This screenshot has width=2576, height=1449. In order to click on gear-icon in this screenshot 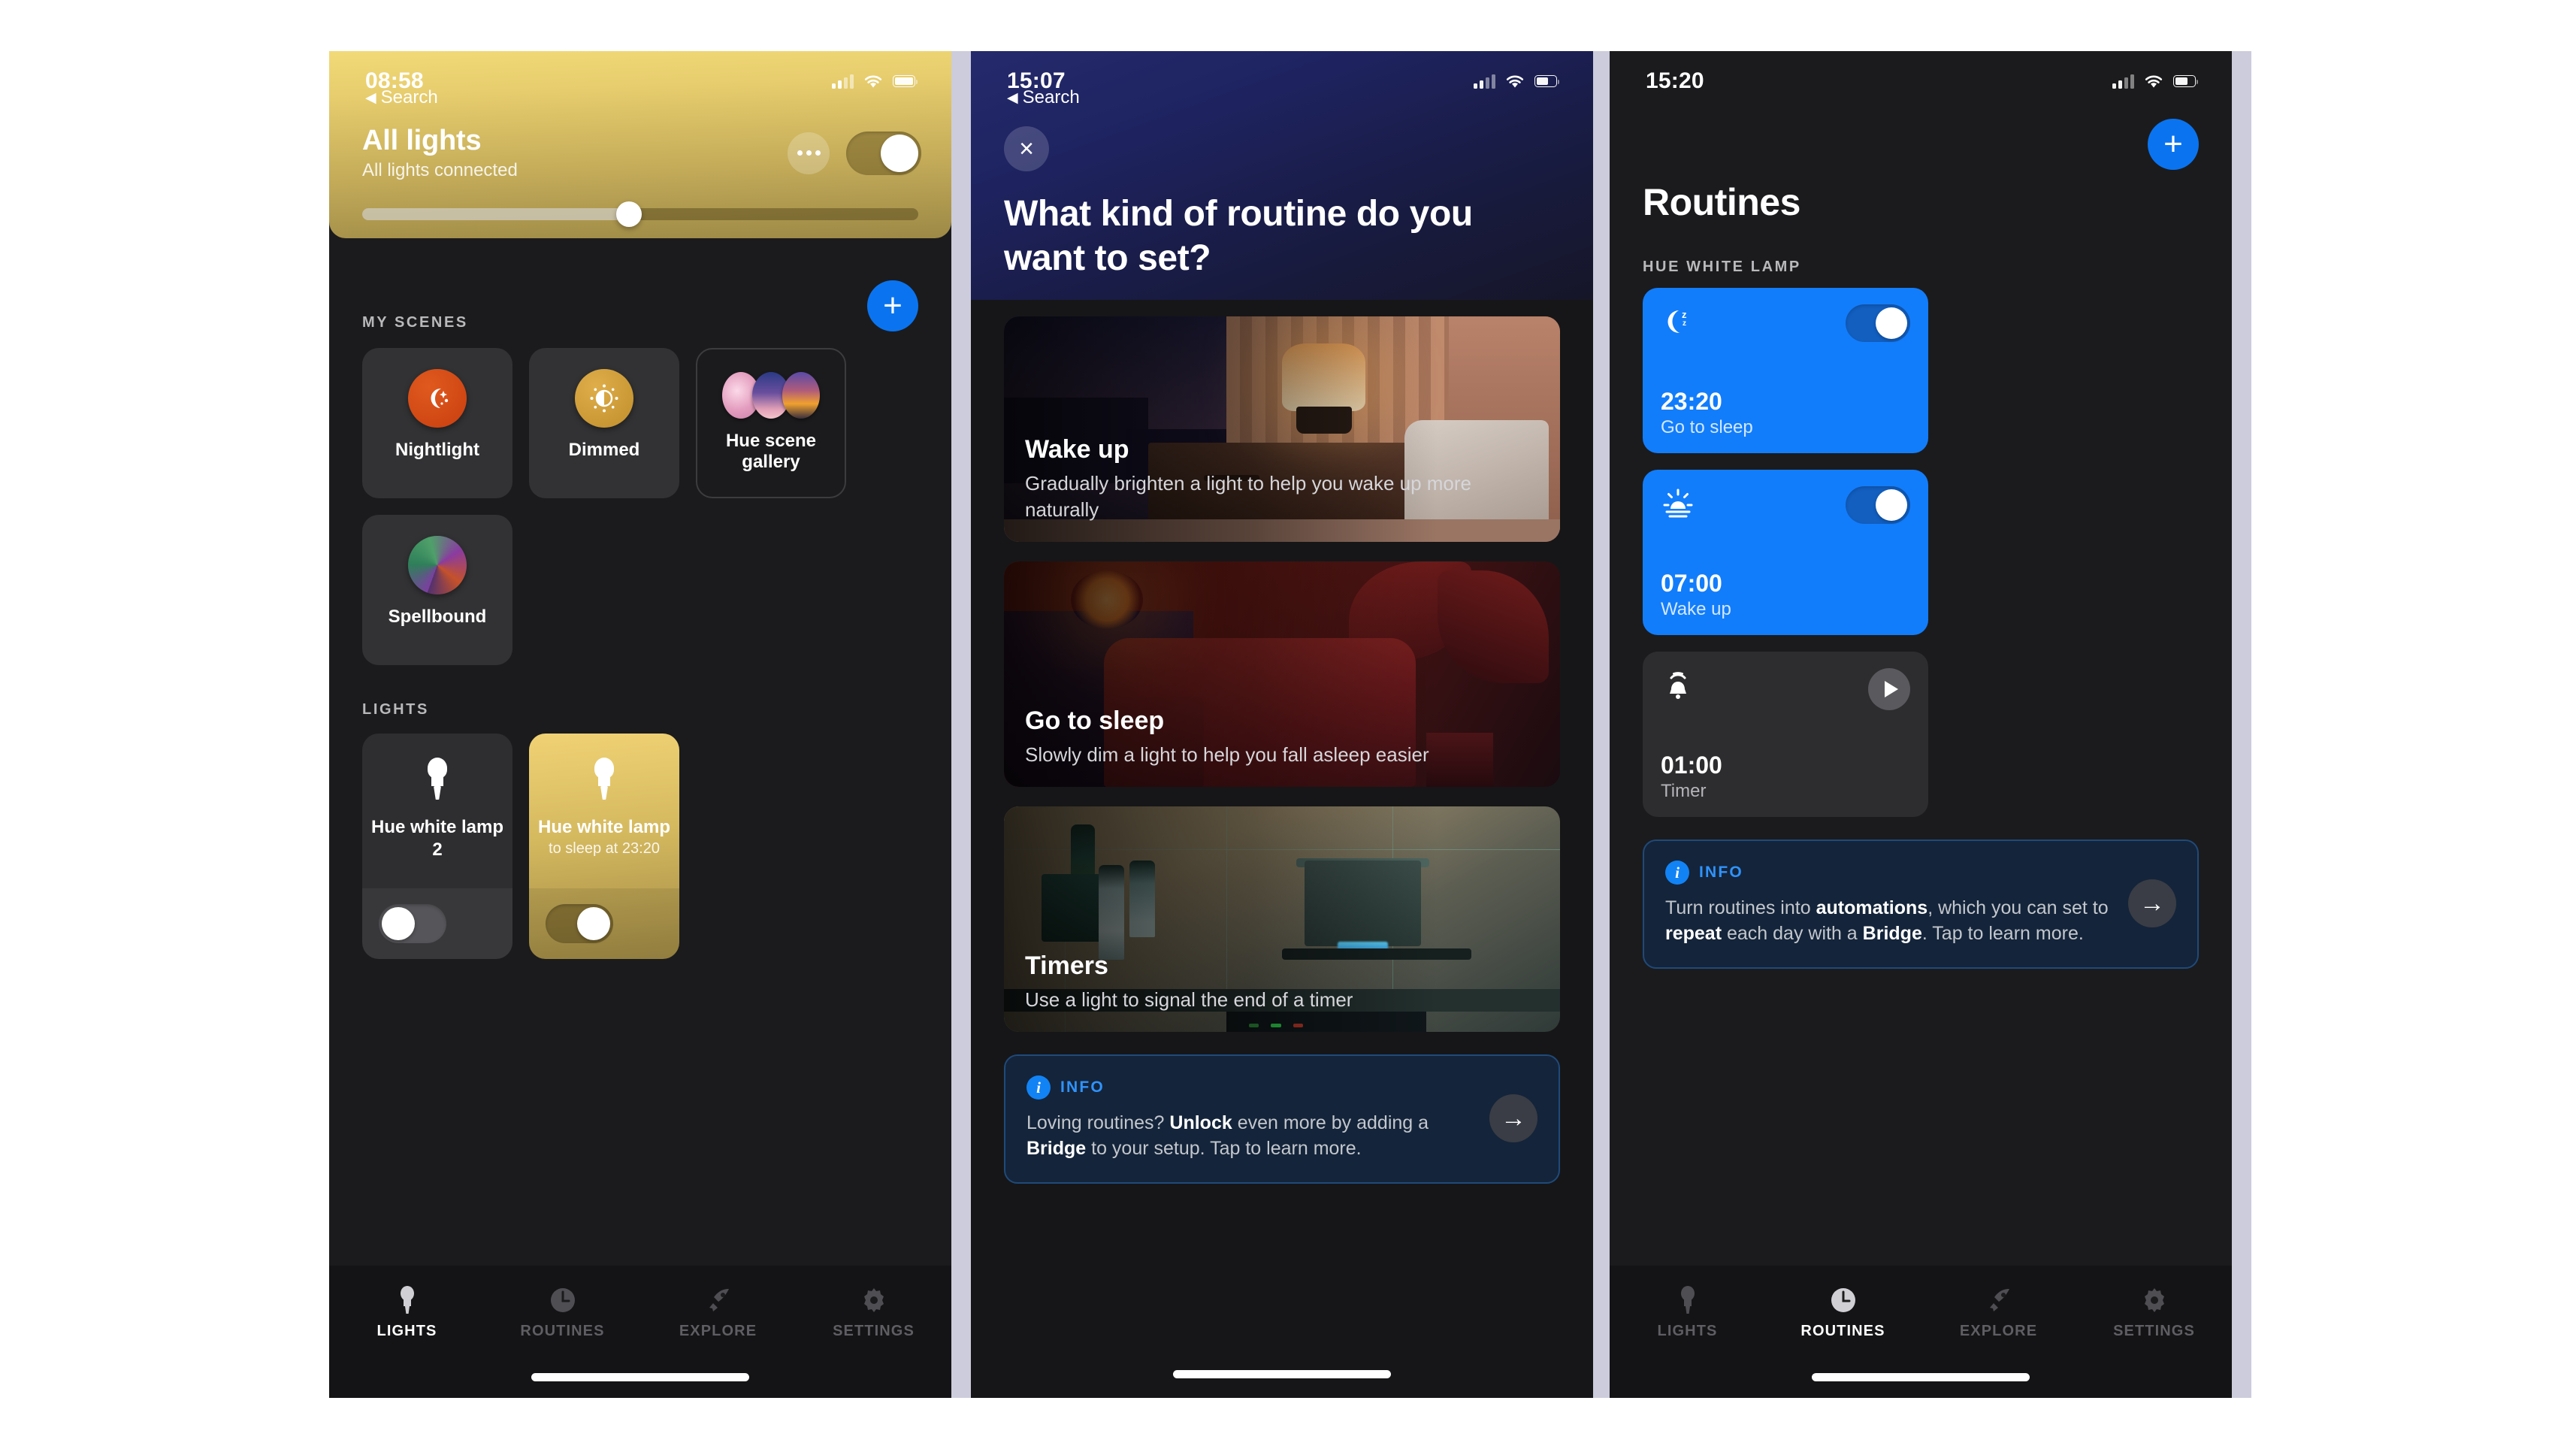, I will do `click(2154, 1300)`.